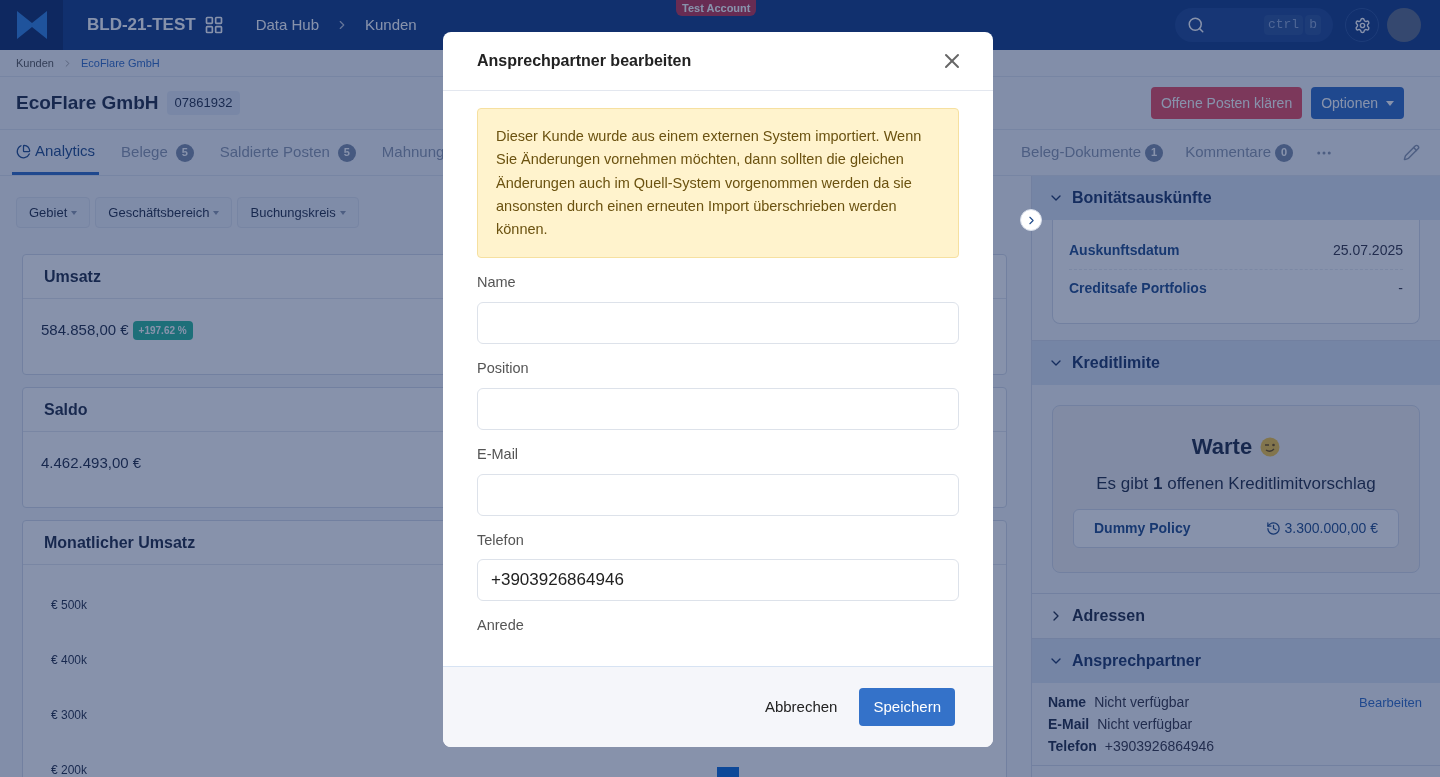 This screenshot has height=777, width=1440. I want to click on contact-label: Name, so click(1067, 702).